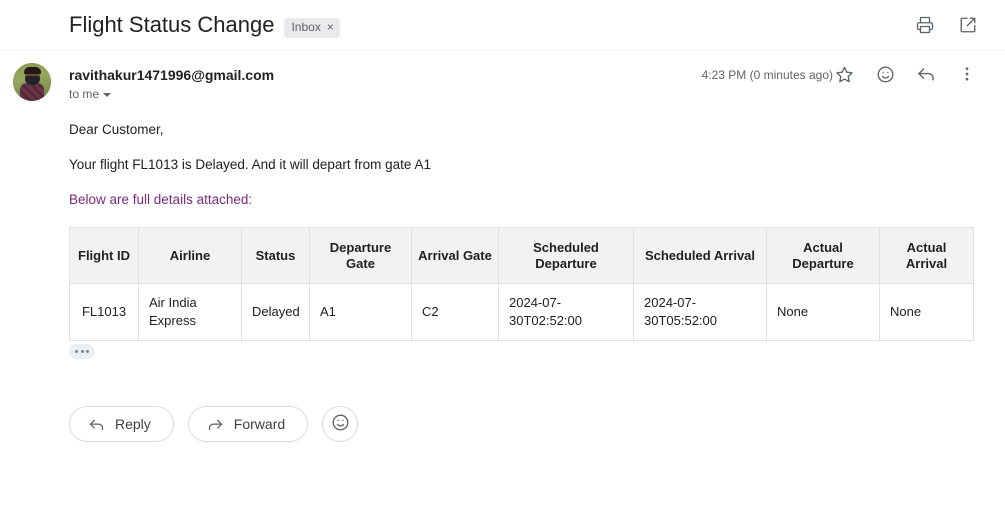 This screenshot has width=1005, height=523. What do you see at coordinates (905, 74) in the screenshot?
I see `message-action-group` at bounding box center [905, 74].